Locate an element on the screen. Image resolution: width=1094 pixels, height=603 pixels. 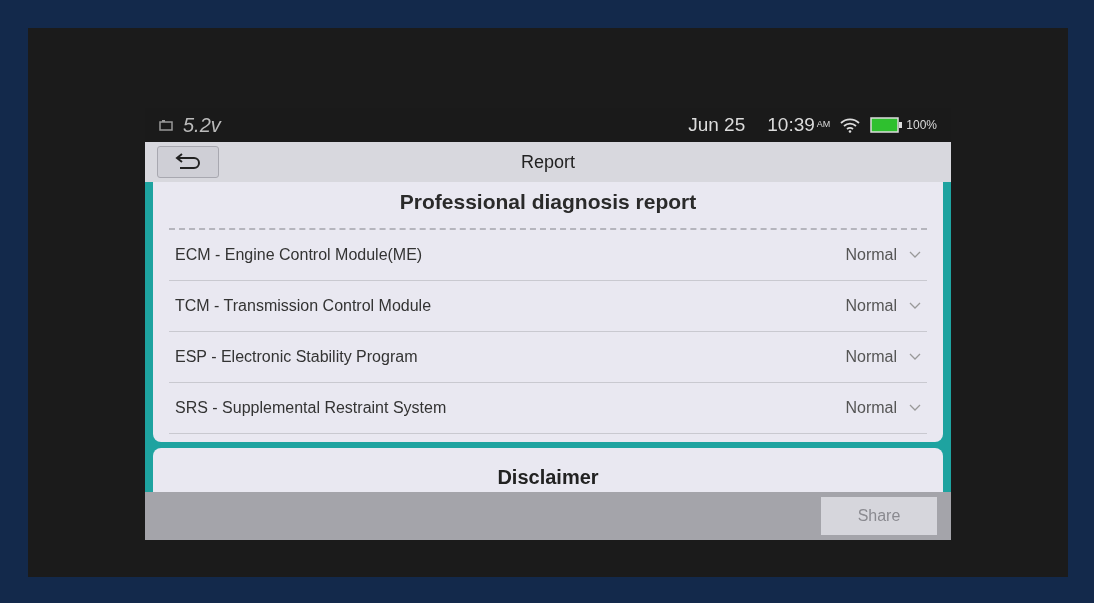
back-arrow-icon is located at coordinates (188, 162).